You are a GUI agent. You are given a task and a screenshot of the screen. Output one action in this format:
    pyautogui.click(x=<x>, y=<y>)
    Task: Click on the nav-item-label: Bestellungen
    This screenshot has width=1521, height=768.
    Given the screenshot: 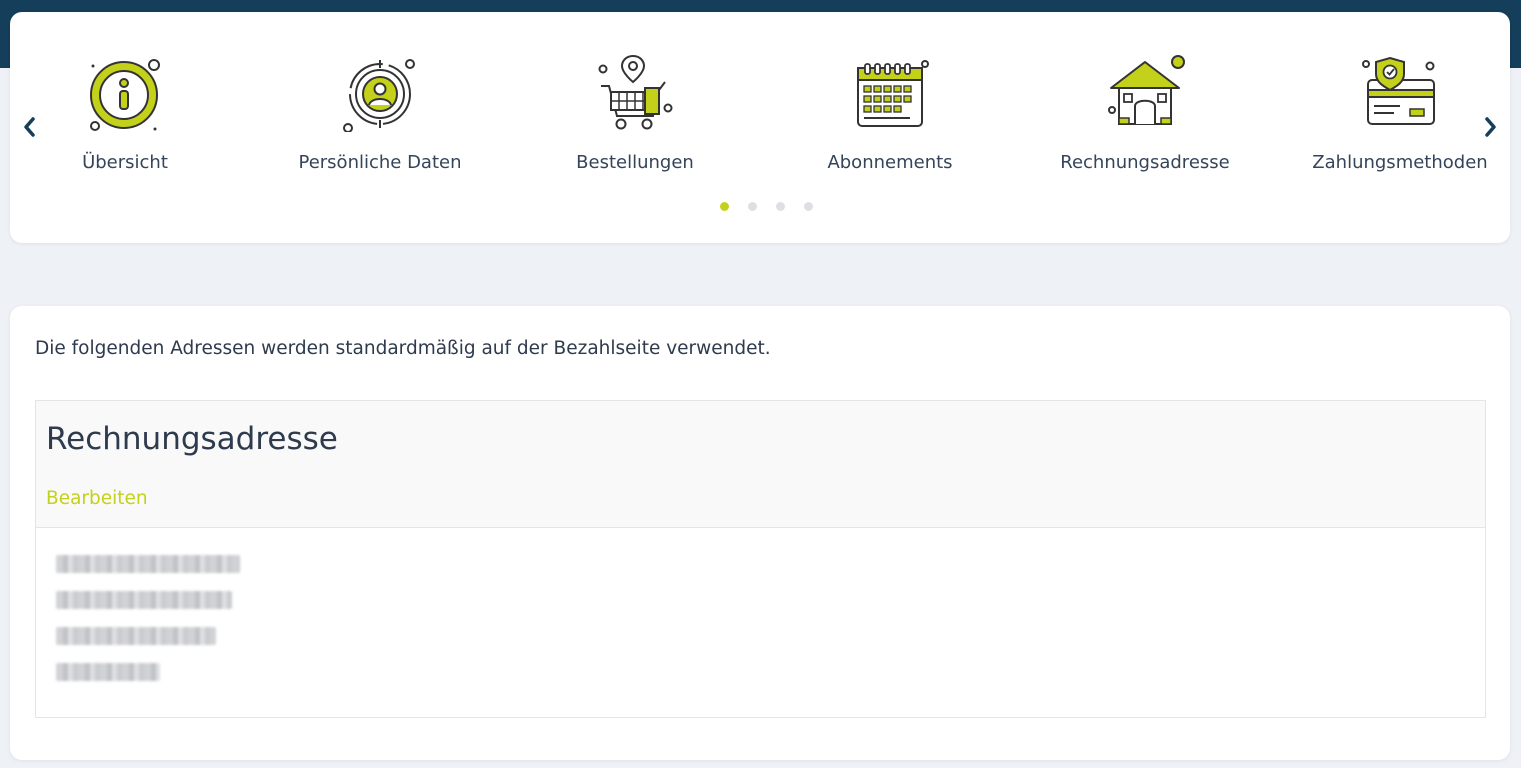 What is the action you would take?
    pyautogui.click(x=635, y=162)
    